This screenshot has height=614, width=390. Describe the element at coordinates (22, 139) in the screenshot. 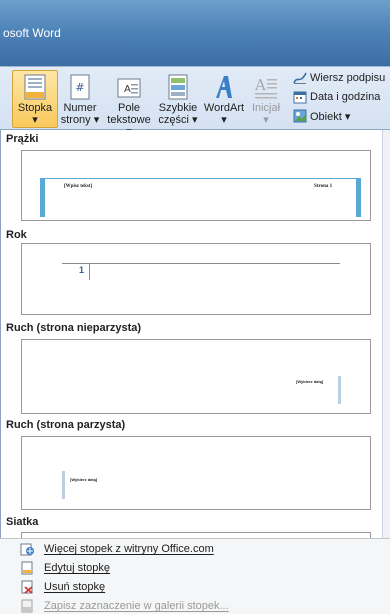

I see `gallery-section-title: Prążki` at that location.